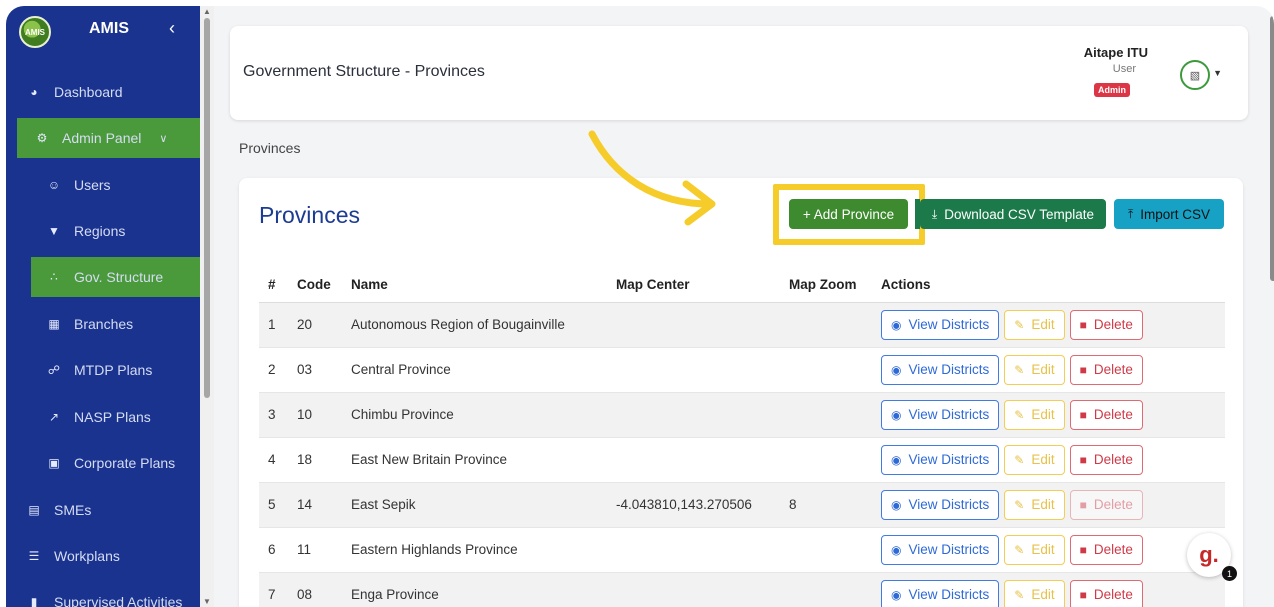 This screenshot has width=1274, height=607. What do you see at coordinates (474, 369) in the screenshot?
I see `cell-name: Central Province` at bounding box center [474, 369].